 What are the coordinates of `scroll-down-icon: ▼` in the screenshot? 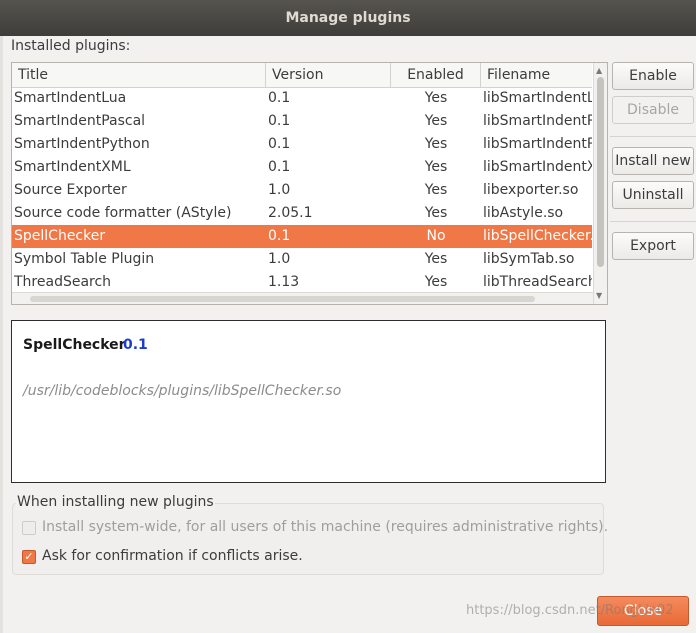 It's located at (599, 295).